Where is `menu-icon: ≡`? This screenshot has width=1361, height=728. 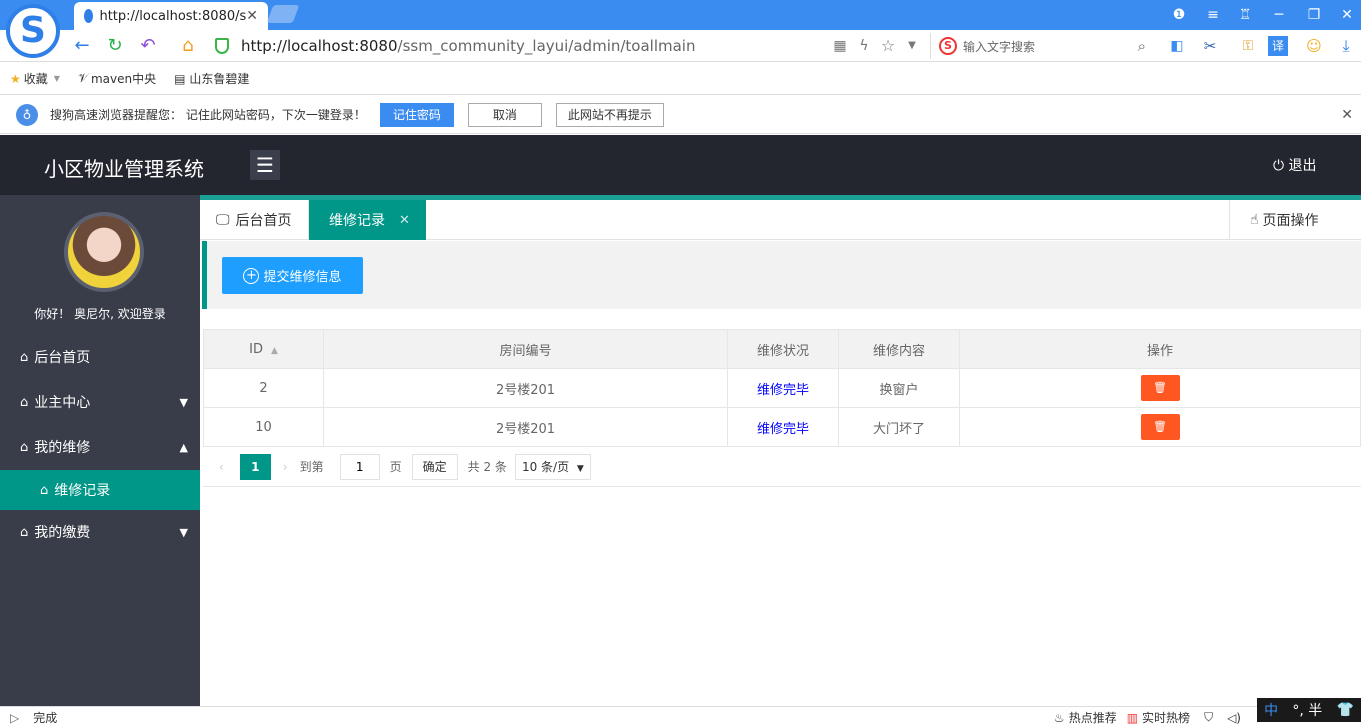
menu-icon: ≡ is located at coordinates (1213, 15).